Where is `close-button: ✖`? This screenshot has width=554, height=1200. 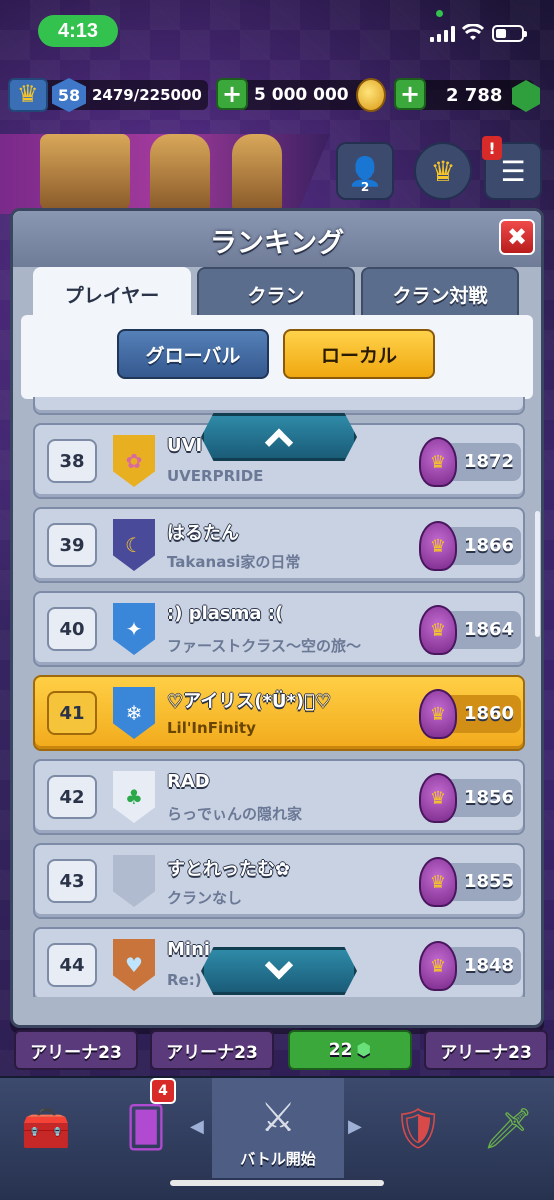 close-button: ✖ is located at coordinates (517, 237).